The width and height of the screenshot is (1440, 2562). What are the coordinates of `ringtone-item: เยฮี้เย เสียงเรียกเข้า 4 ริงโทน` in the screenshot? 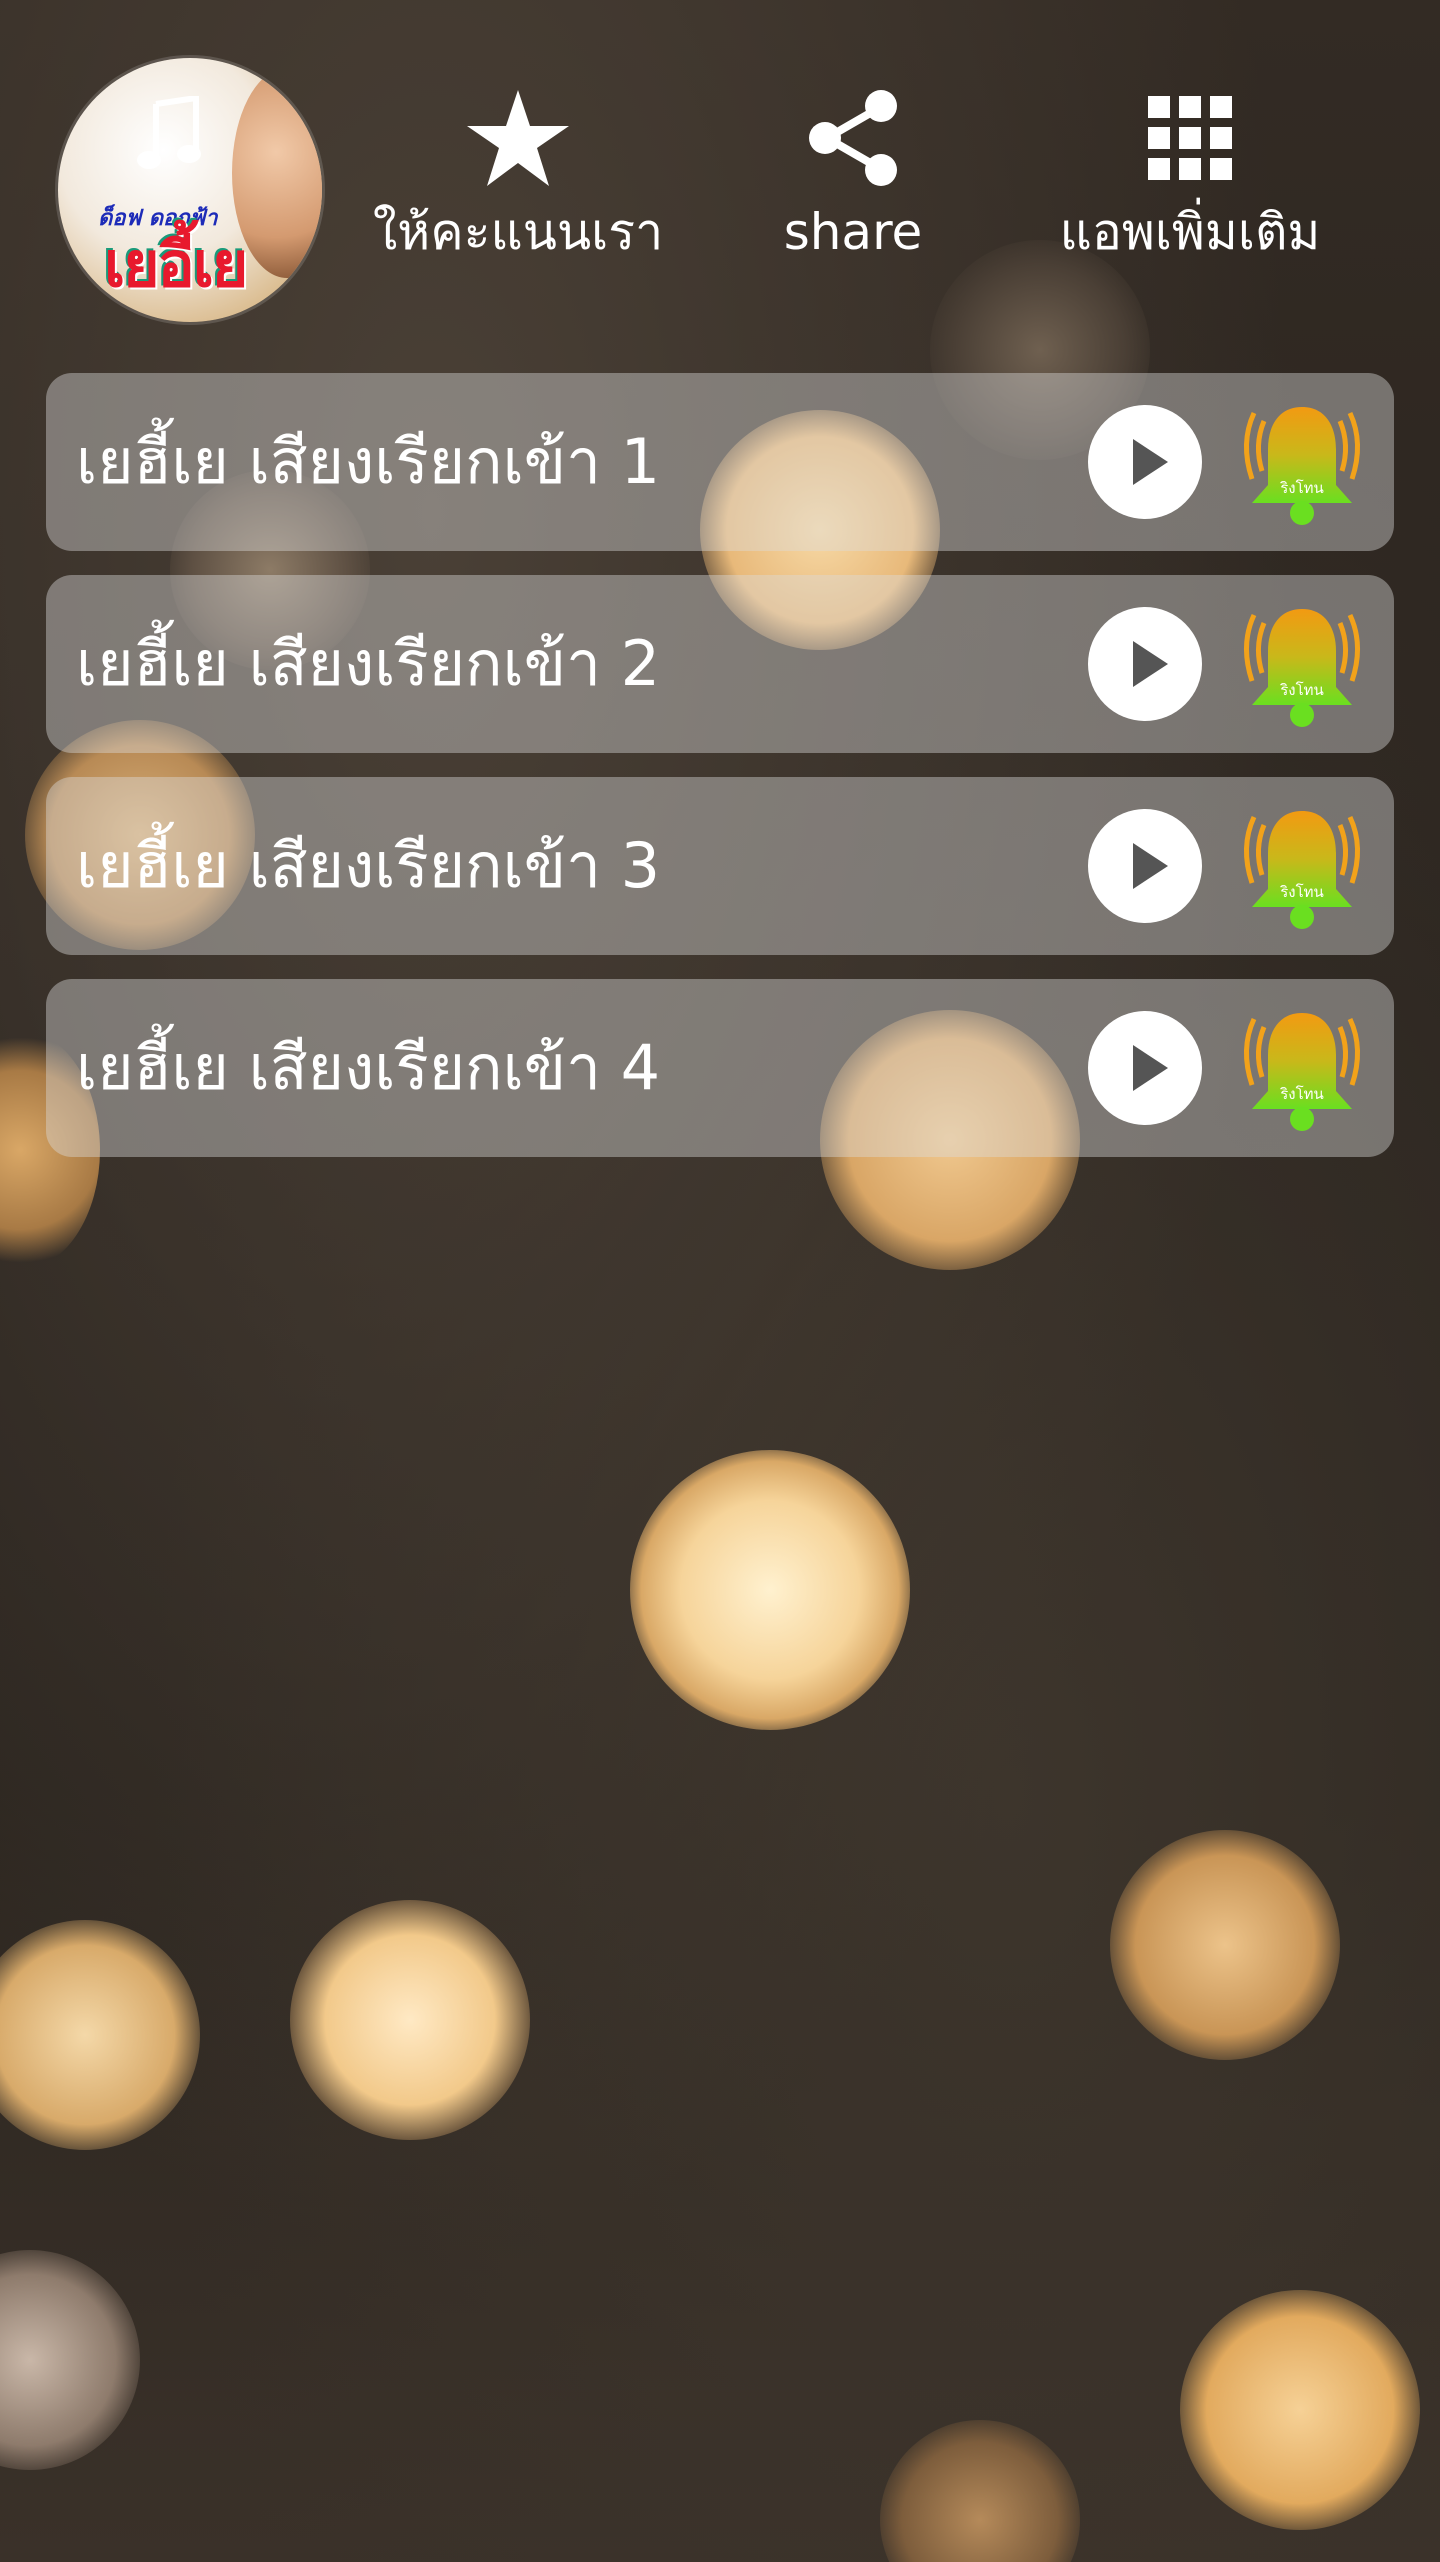 It's located at (720, 1068).